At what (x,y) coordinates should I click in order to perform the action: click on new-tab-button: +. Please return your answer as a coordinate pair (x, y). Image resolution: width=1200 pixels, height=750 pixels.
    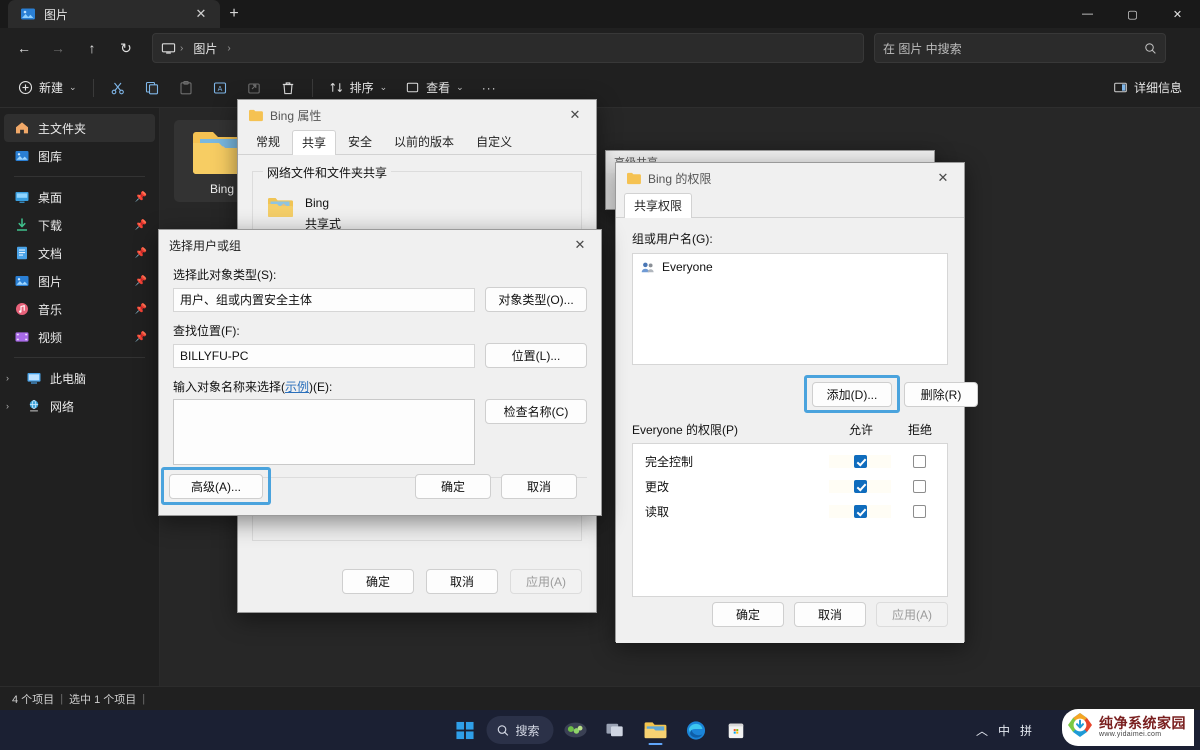
    Looking at the image, I should click on (234, 14).